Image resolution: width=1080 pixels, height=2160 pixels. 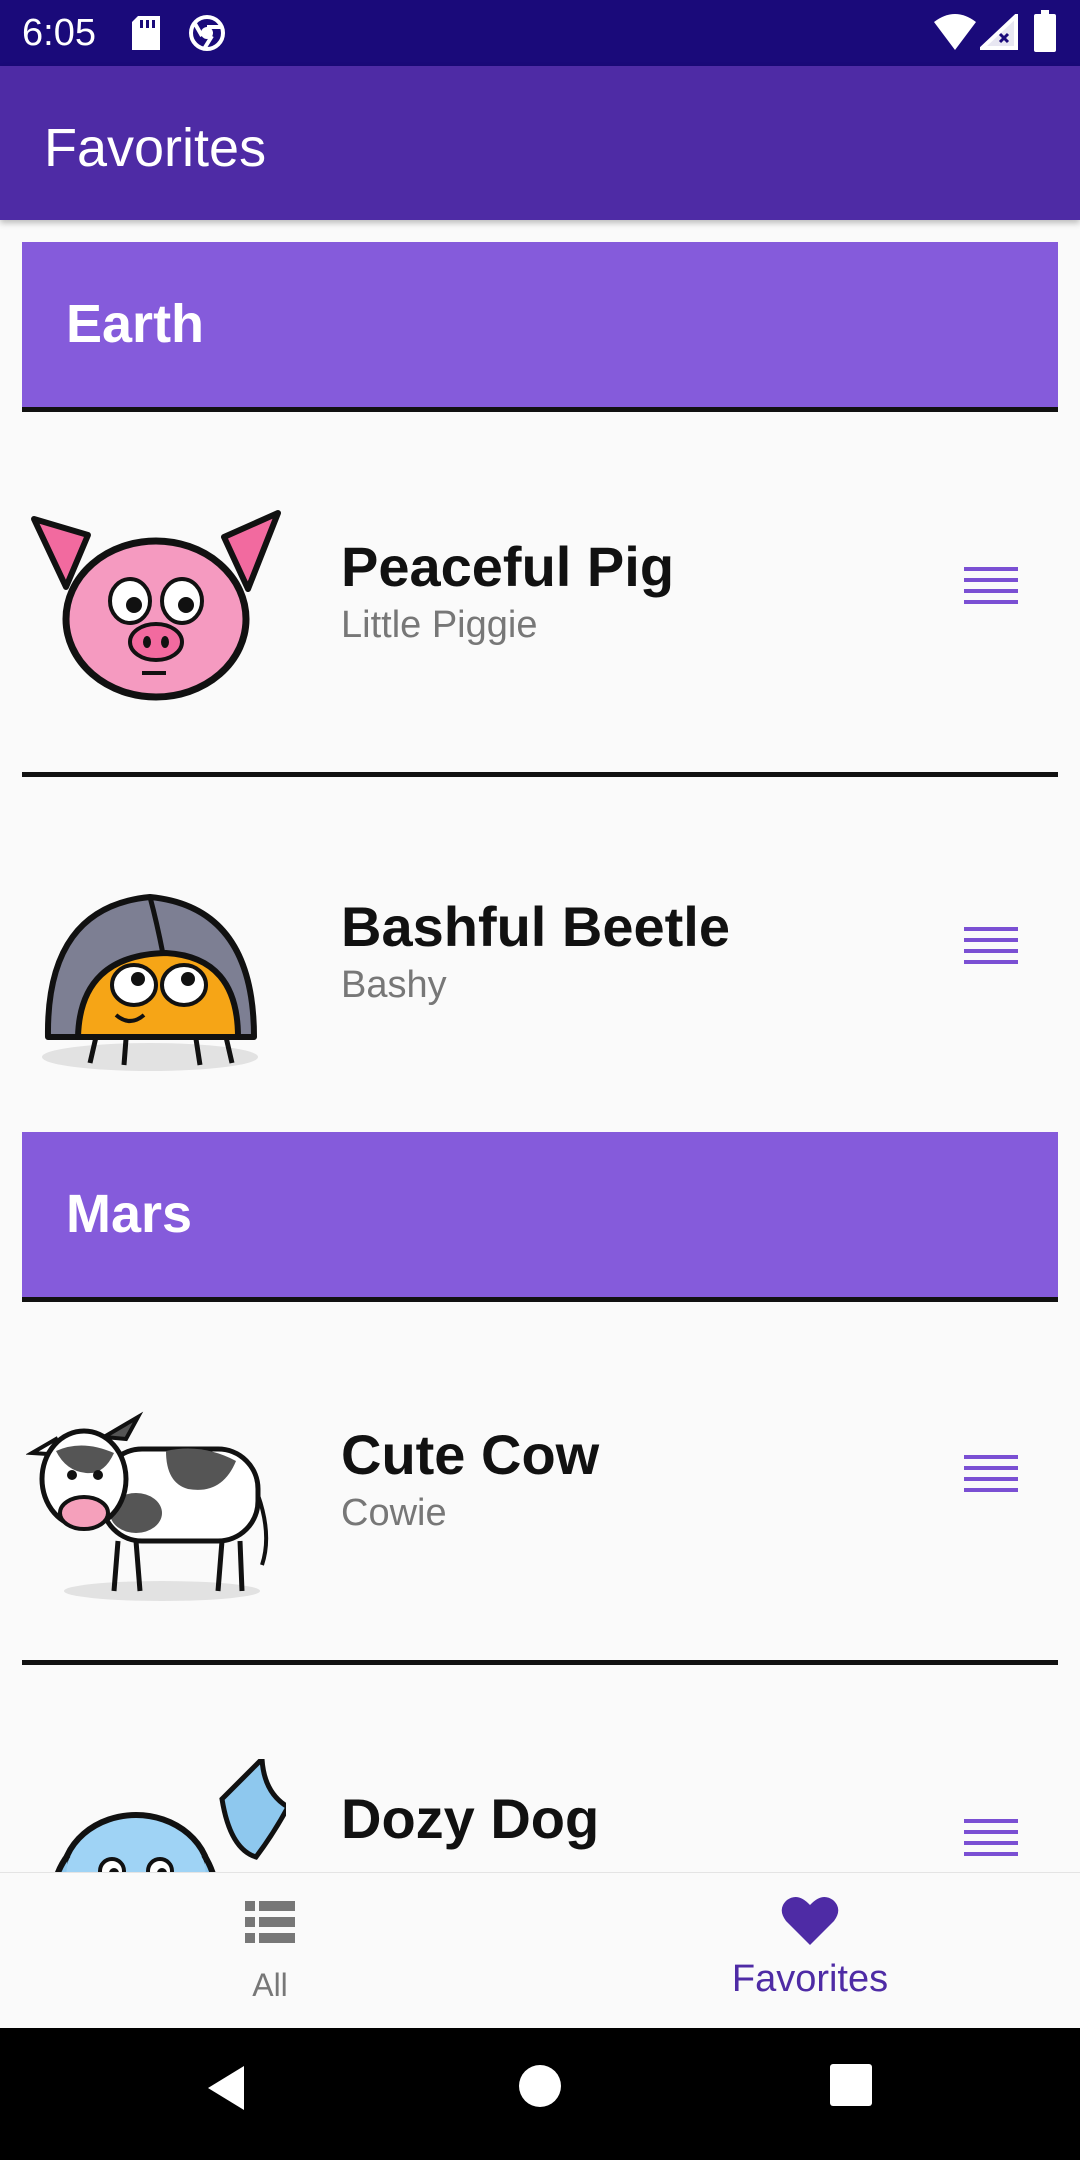 What do you see at coordinates (59, 33) in the screenshot?
I see `status-time: 6:05` at bounding box center [59, 33].